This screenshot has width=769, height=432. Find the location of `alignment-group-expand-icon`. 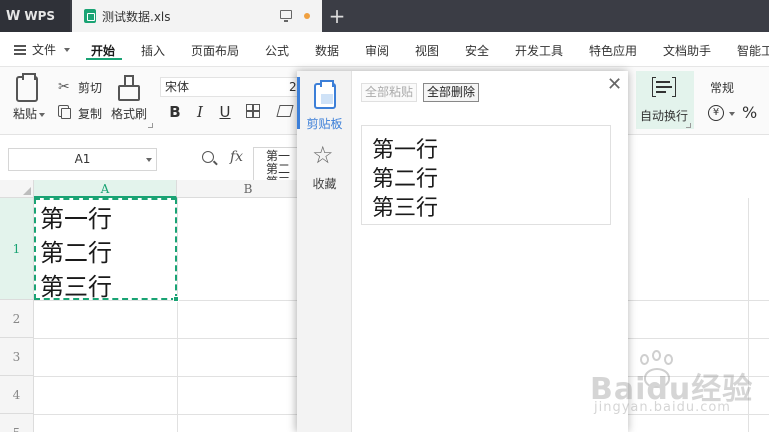

alignment-group-expand-icon is located at coordinates (688, 125).